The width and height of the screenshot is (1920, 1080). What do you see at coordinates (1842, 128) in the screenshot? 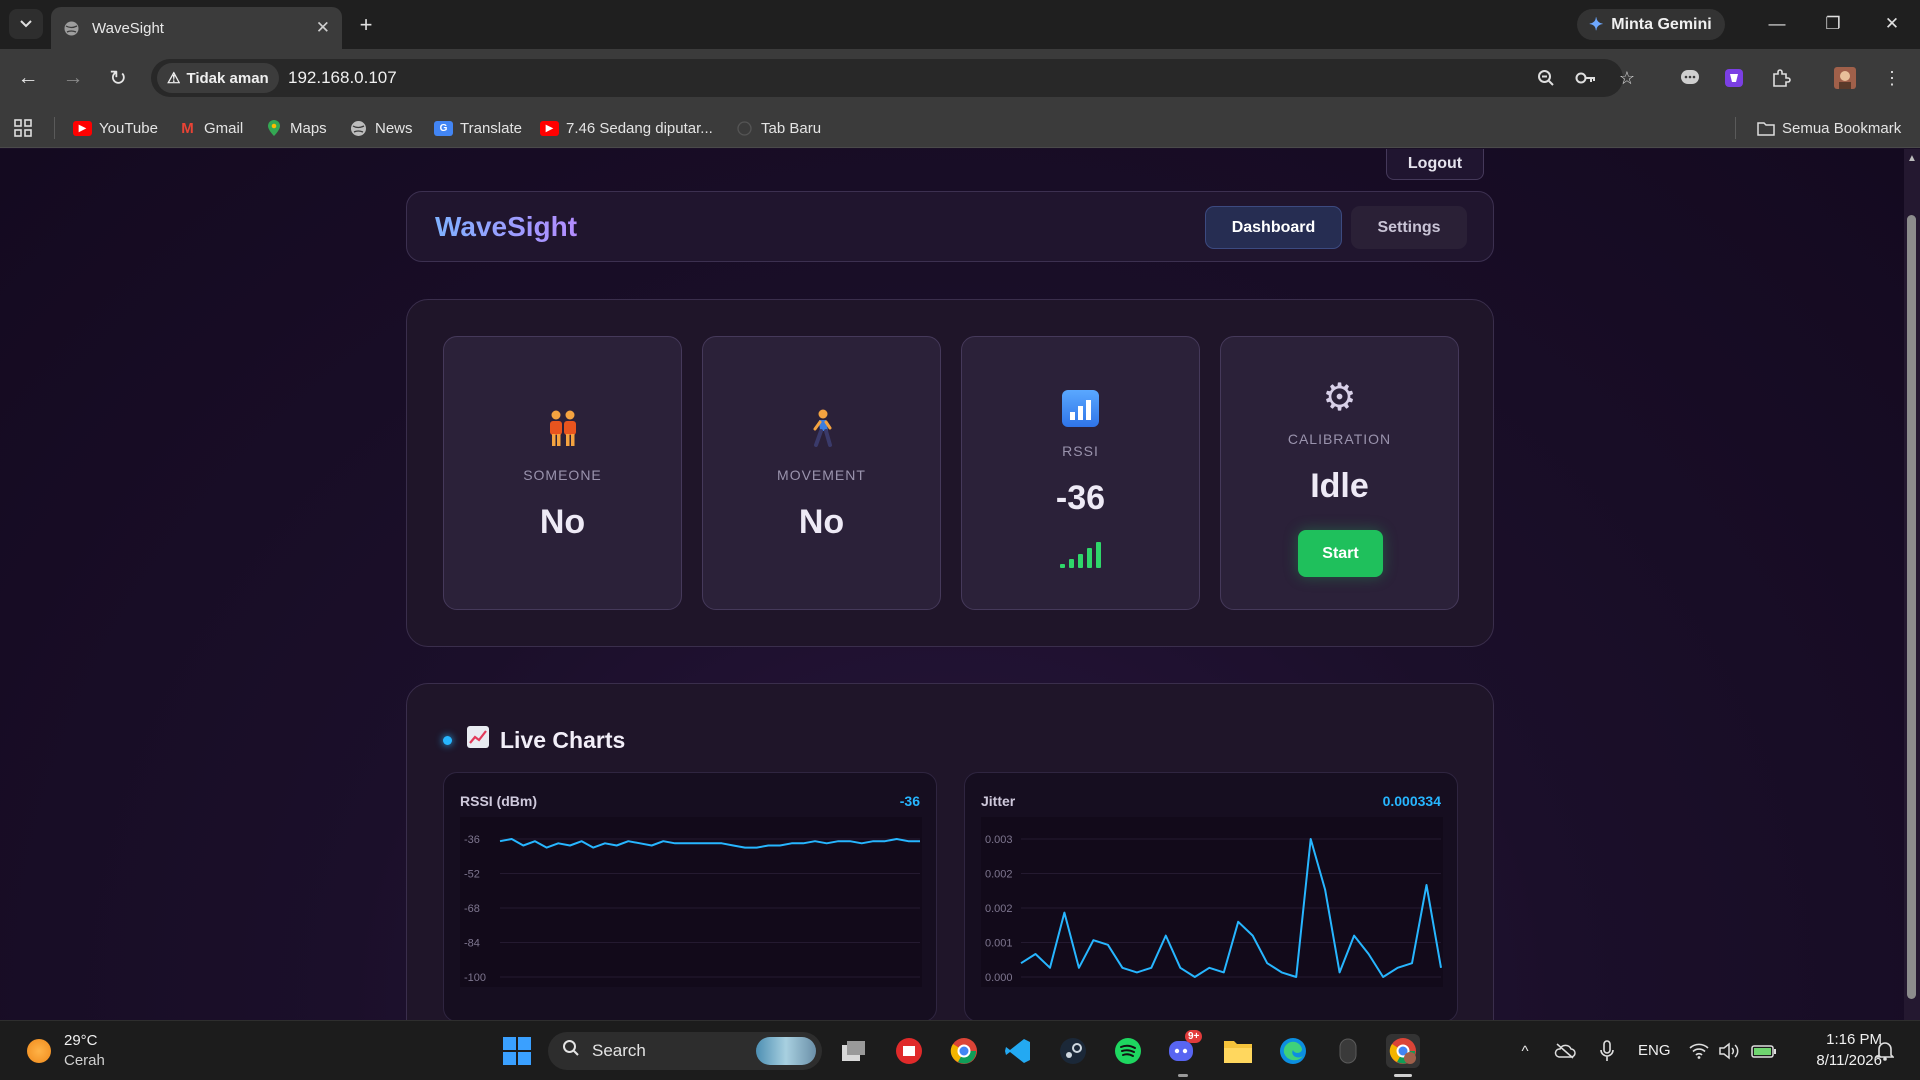
I see `all-bookmarks-label: Semua Bookmark` at bounding box center [1842, 128].